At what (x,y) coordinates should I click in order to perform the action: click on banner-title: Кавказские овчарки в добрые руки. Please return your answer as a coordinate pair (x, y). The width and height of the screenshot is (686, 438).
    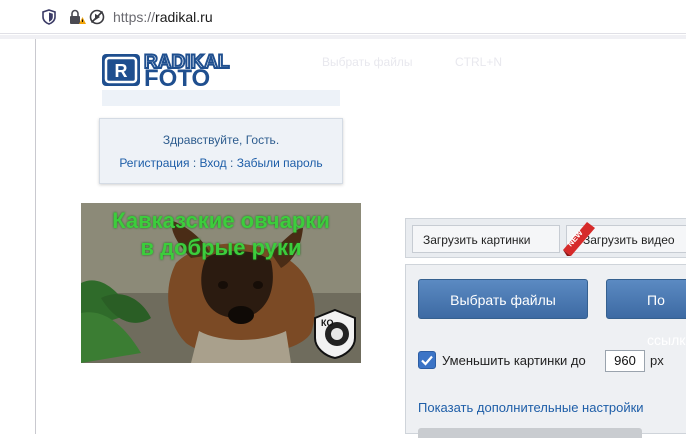
    Looking at the image, I should click on (221, 234).